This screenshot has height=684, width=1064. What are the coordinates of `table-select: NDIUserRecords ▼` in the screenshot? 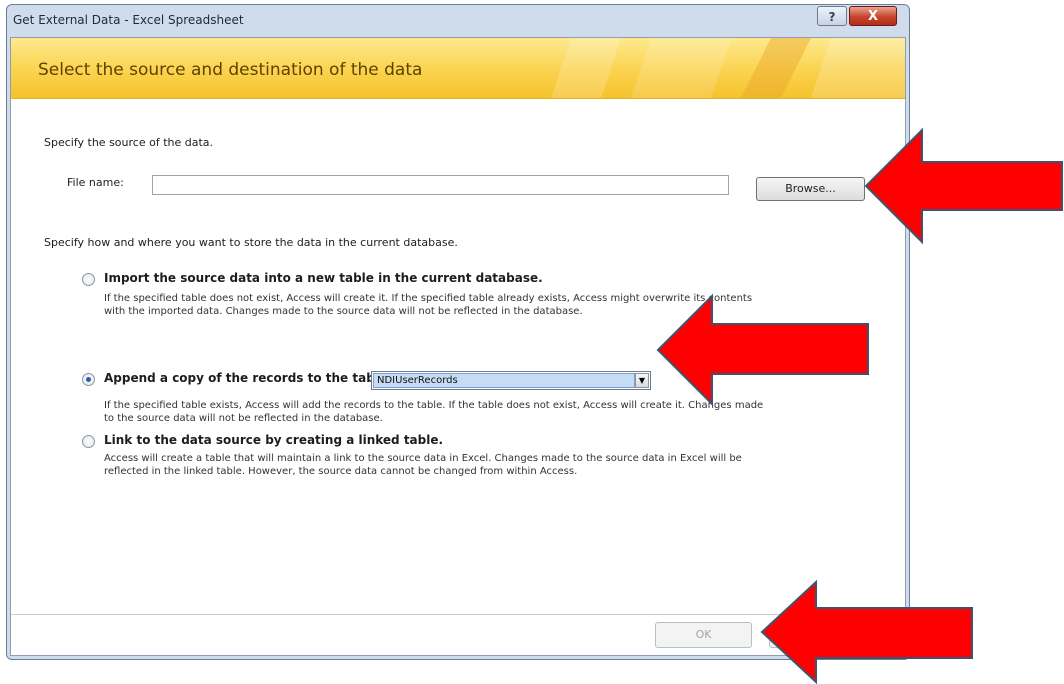 It's located at (511, 380).